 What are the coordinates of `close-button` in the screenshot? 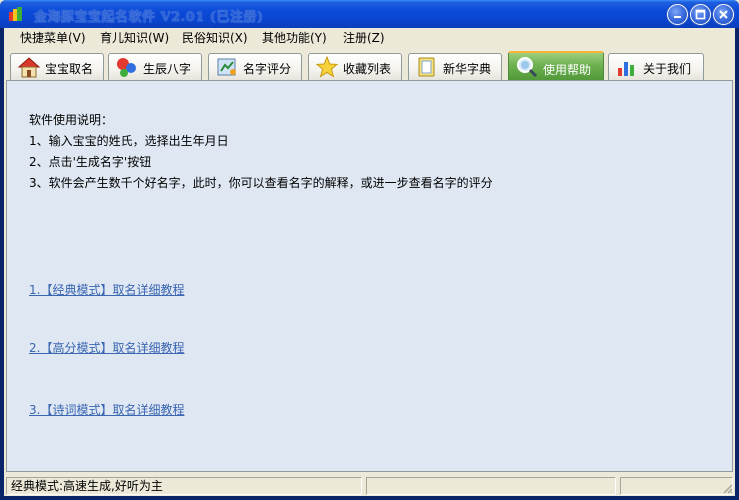 It's located at (723, 14).